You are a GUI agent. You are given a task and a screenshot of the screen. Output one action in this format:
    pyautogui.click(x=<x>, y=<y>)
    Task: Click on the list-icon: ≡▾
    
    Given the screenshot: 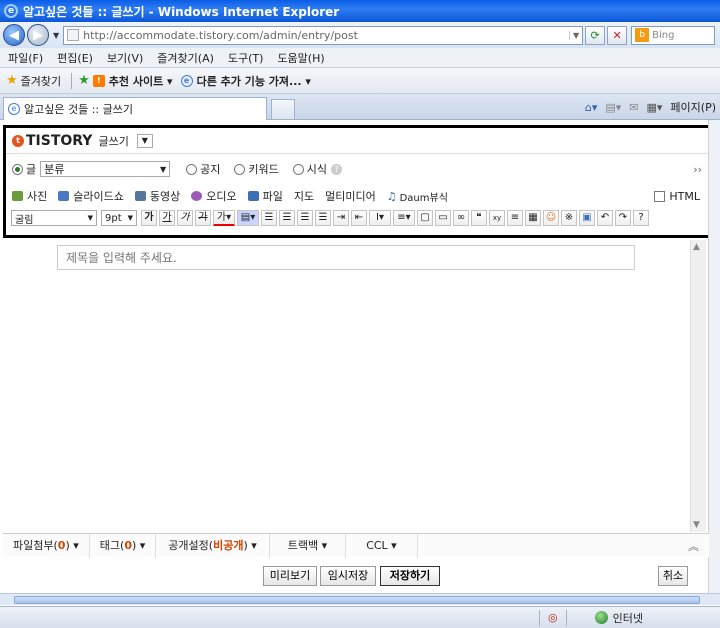 What is the action you would take?
    pyautogui.click(x=404, y=218)
    